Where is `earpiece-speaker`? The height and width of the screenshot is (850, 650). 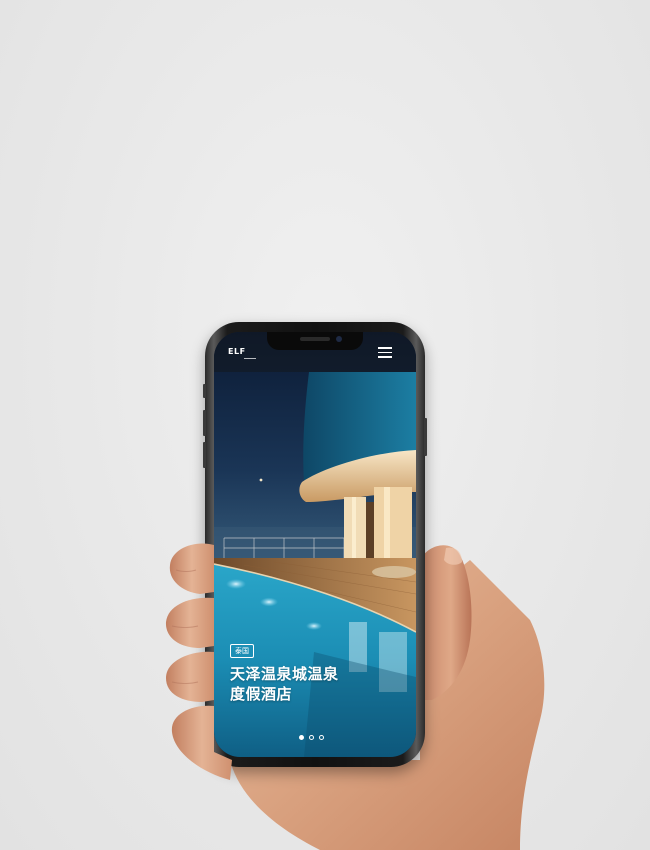
earpiece-speaker is located at coordinates (315, 339).